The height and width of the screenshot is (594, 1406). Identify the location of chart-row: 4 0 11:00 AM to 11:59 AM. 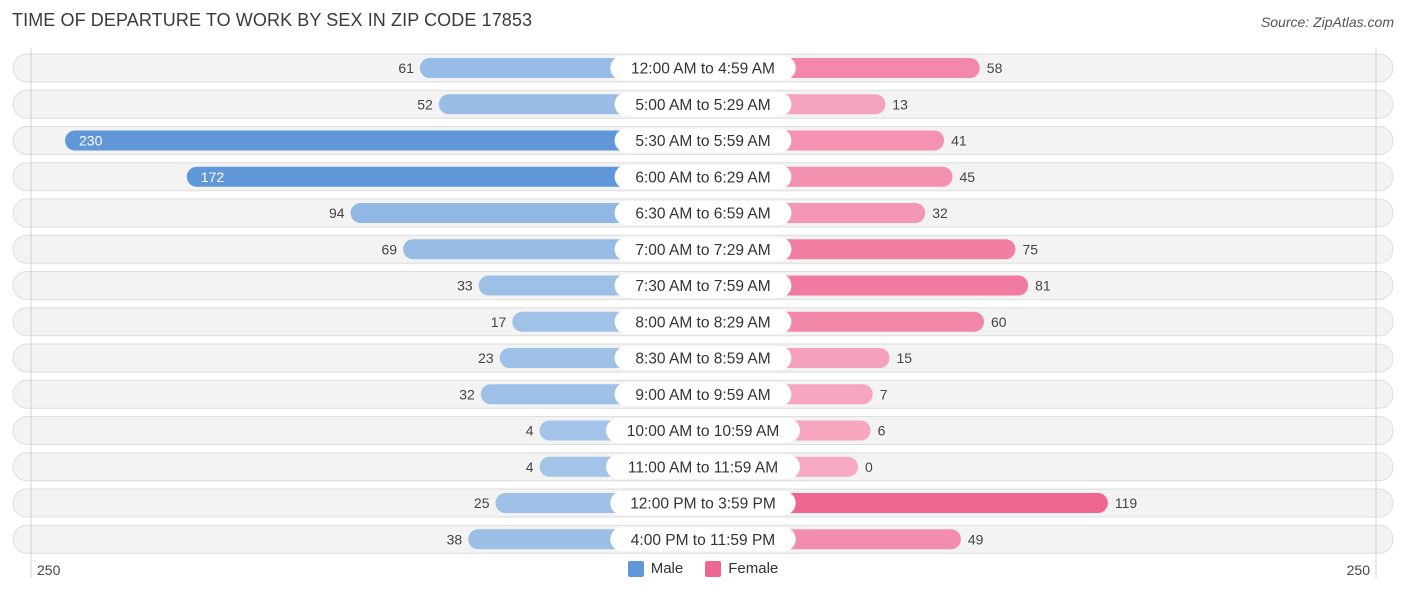
(703, 467).